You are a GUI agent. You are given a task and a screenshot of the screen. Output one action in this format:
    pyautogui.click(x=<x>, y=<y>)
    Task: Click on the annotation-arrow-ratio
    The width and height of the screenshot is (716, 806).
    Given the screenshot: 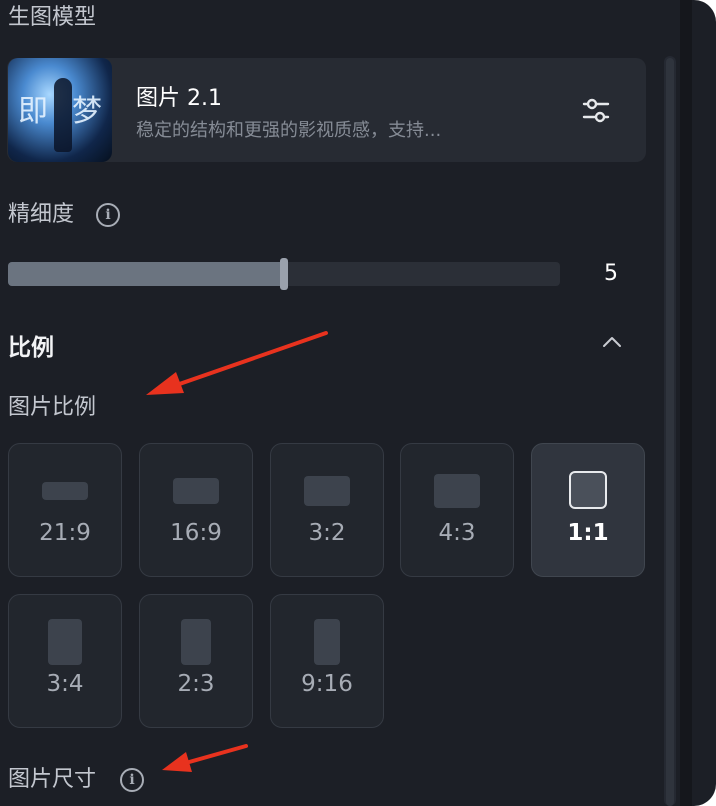 What is the action you would take?
    pyautogui.click(x=237, y=363)
    